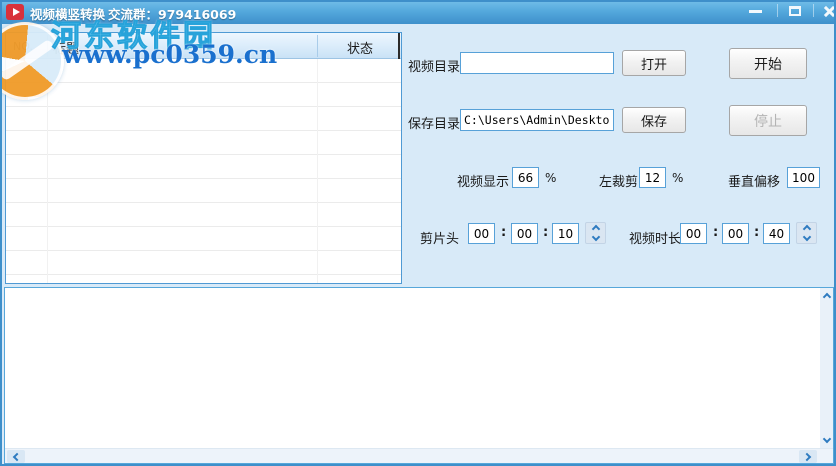 This screenshot has width=836, height=466. Describe the element at coordinates (654, 120) in the screenshot. I see `save-button: 保存` at that location.